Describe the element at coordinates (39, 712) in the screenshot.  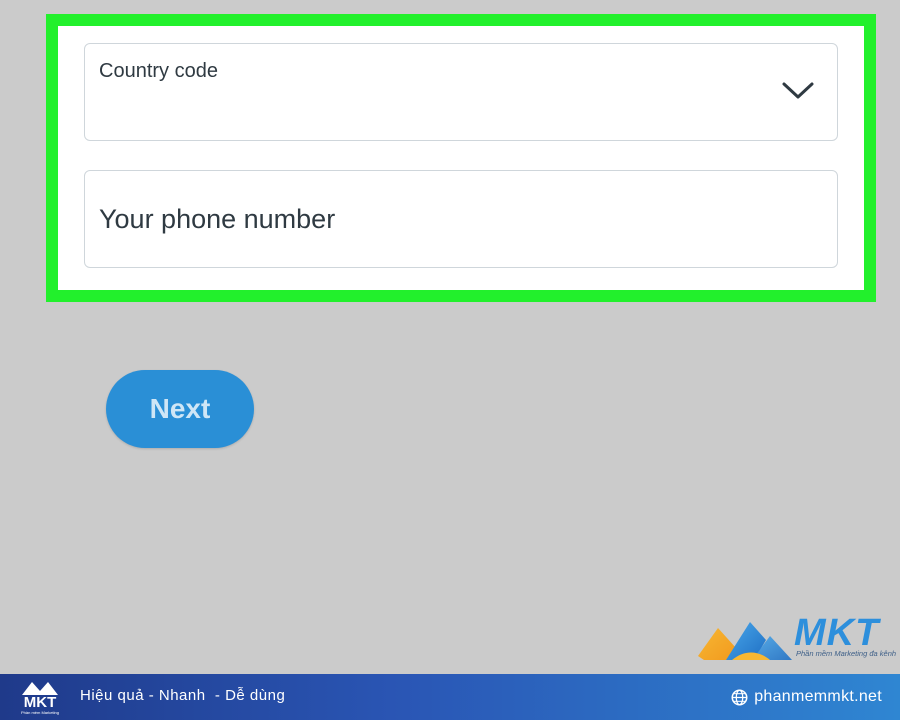
I see `banner-logo-sub: Phần mềm Marketing` at that location.